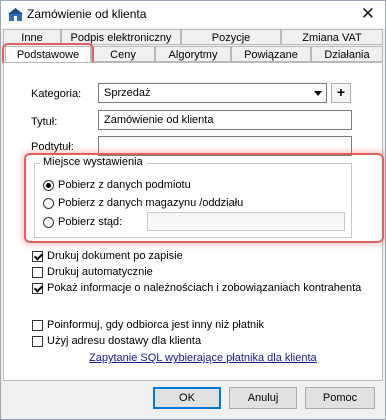  I want to click on radio-pobierz-z-danych-magazynu, so click(48, 203).